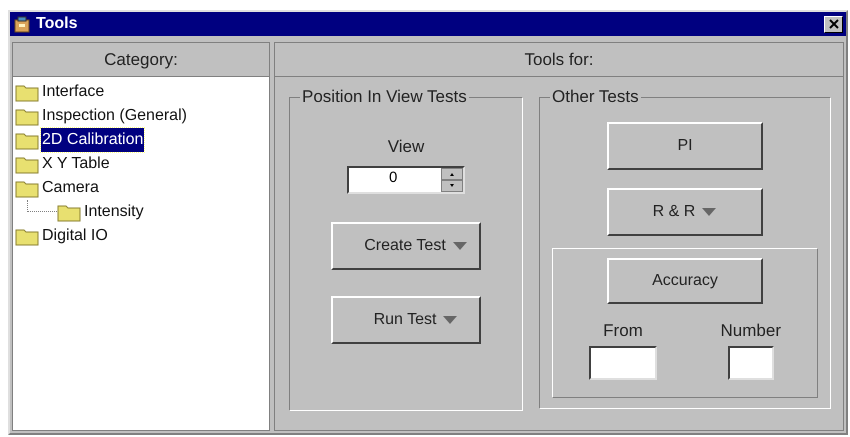 The height and width of the screenshot is (437, 850). I want to click on panel-header: Tools for:, so click(559, 60).